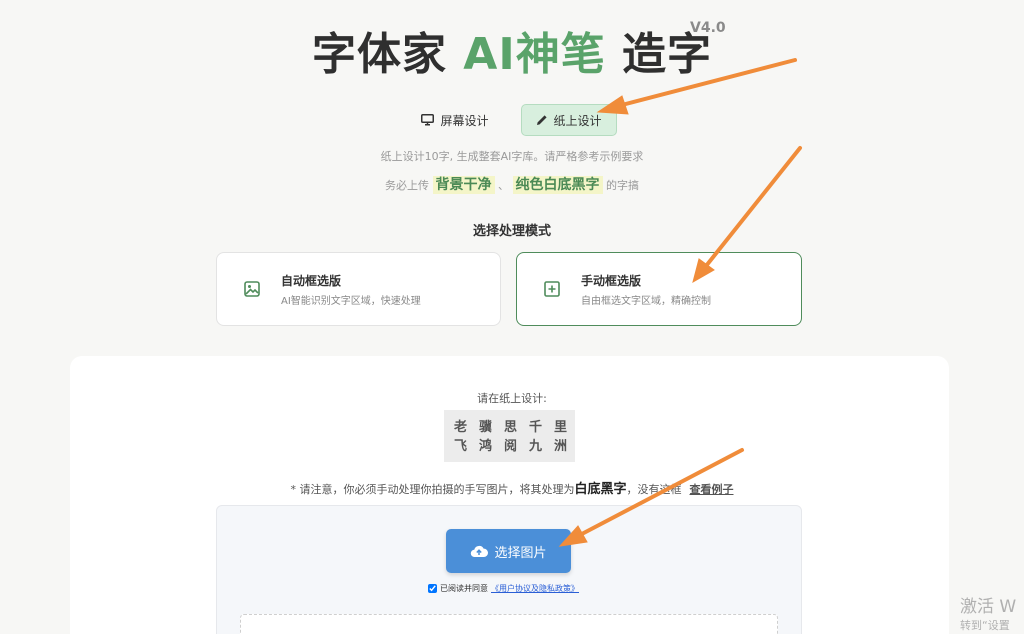 Image resolution: width=1024 pixels, height=634 pixels. I want to click on image-icon, so click(252, 289).